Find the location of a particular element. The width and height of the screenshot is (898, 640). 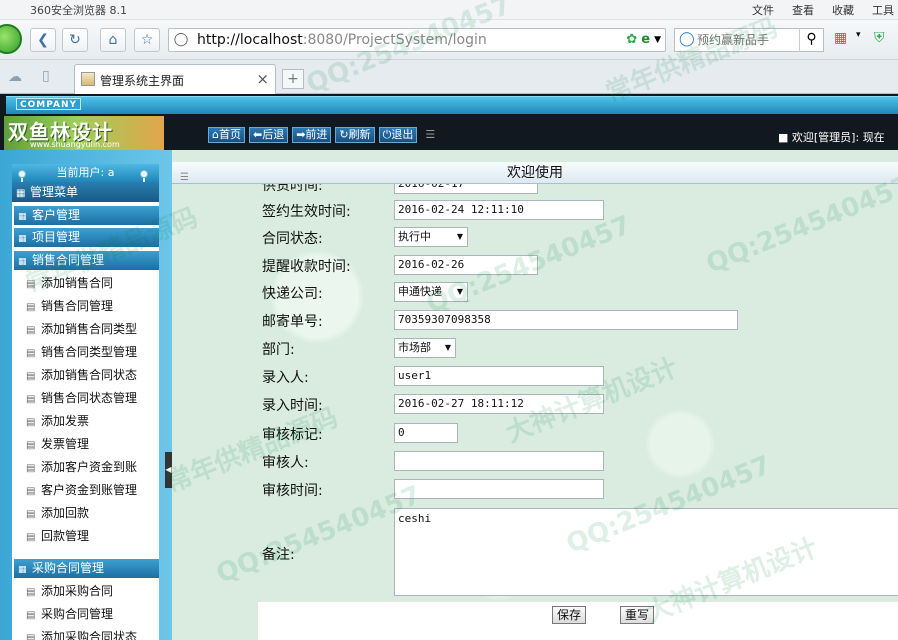

sidebar-item-invoice-manage: ▤ 发票管理 is located at coordinates (86, 444).